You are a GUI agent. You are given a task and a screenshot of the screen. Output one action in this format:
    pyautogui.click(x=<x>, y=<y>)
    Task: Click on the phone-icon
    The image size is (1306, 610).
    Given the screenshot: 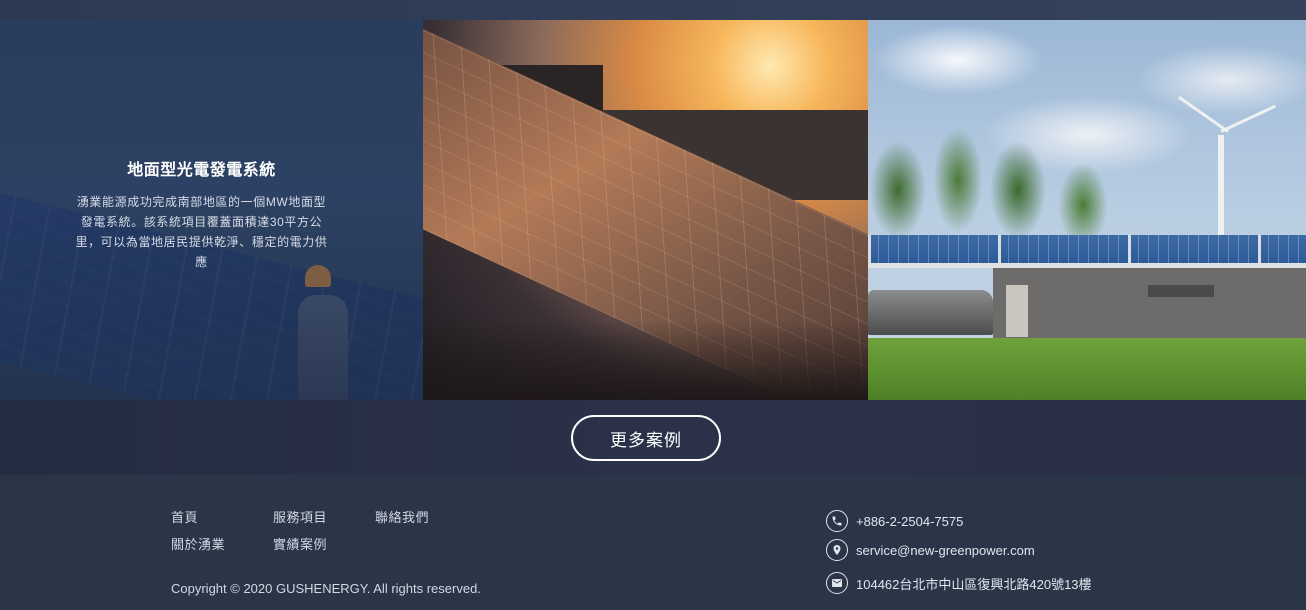 What is the action you would take?
    pyautogui.click(x=837, y=521)
    